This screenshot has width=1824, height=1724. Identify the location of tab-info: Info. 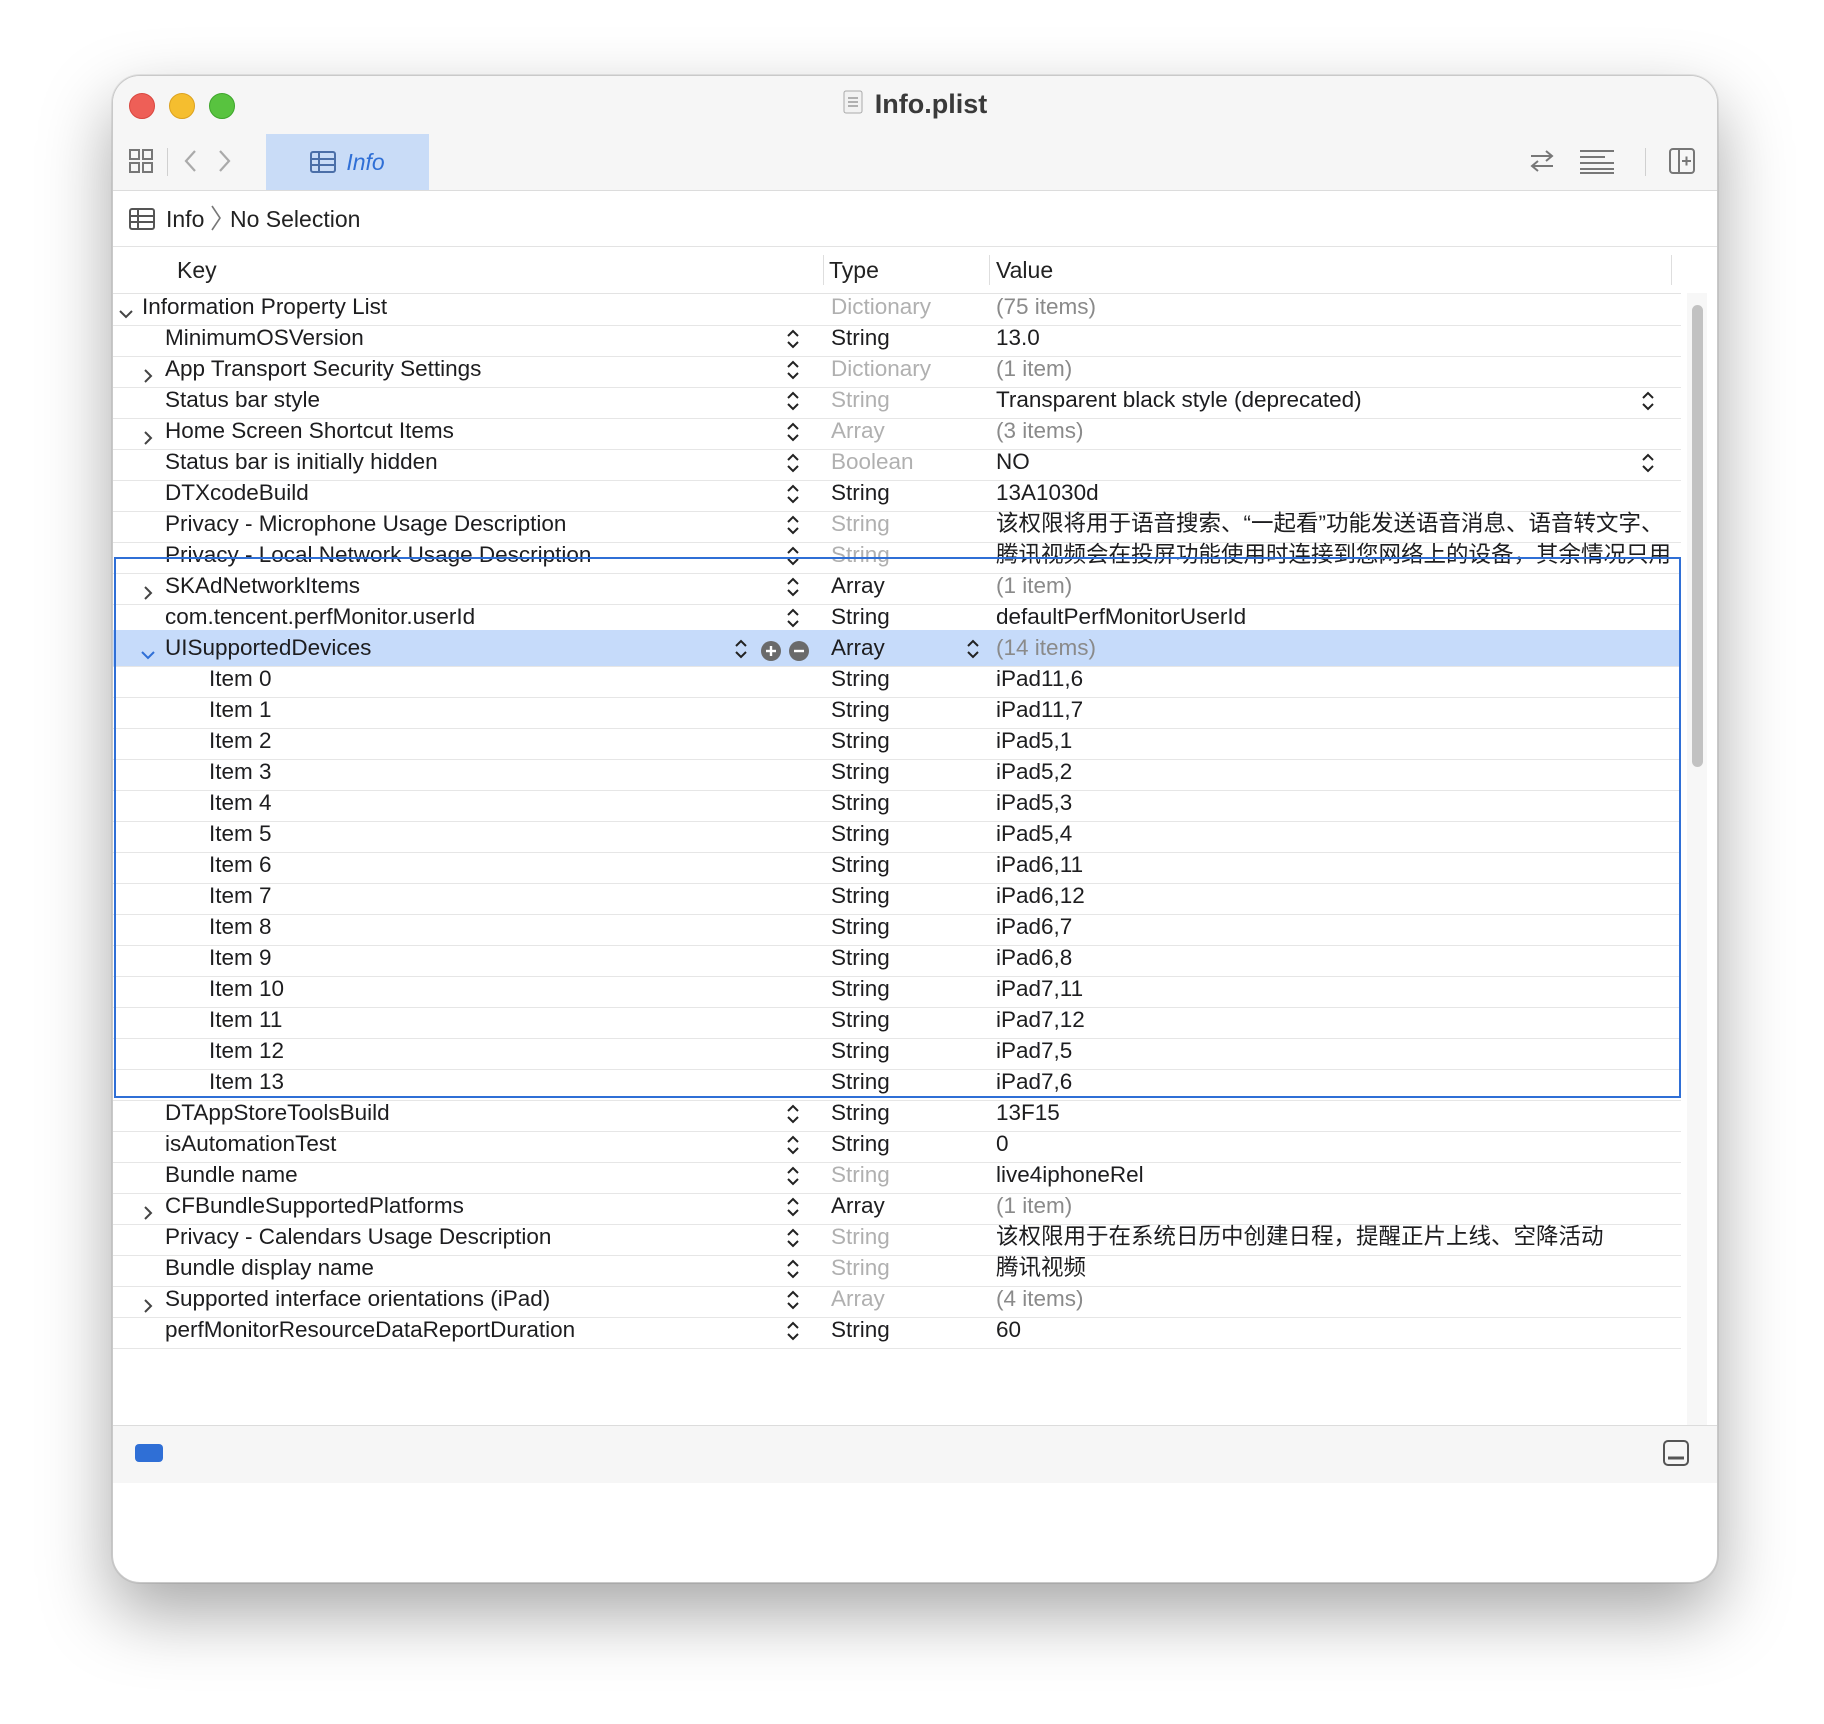
(347, 162).